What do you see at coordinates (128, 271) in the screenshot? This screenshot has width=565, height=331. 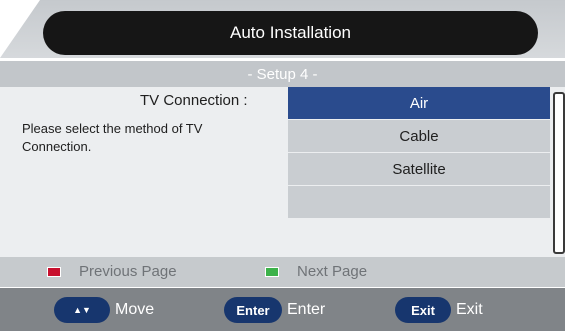 I see `legend-previous-label: Previous Page` at bounding box center [128, 271].